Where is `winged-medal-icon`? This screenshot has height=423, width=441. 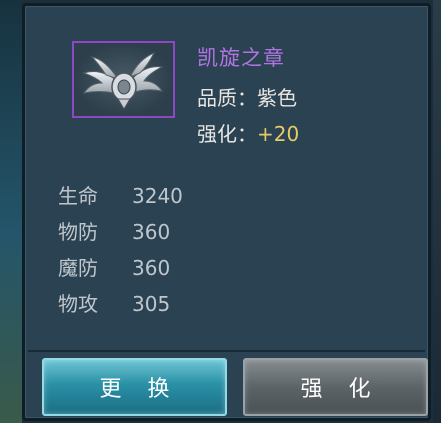 winged-medal-icon is located at coordinates (123, 81).